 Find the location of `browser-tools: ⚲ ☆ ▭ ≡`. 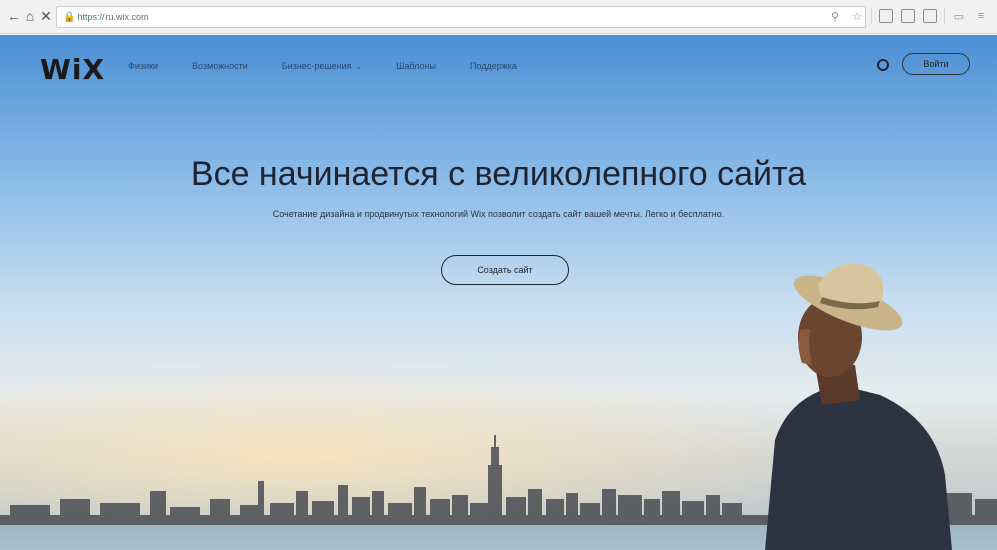

browser-tools: ⚲ ☆ ▭ ≡ is located at coordinates (908, 16).